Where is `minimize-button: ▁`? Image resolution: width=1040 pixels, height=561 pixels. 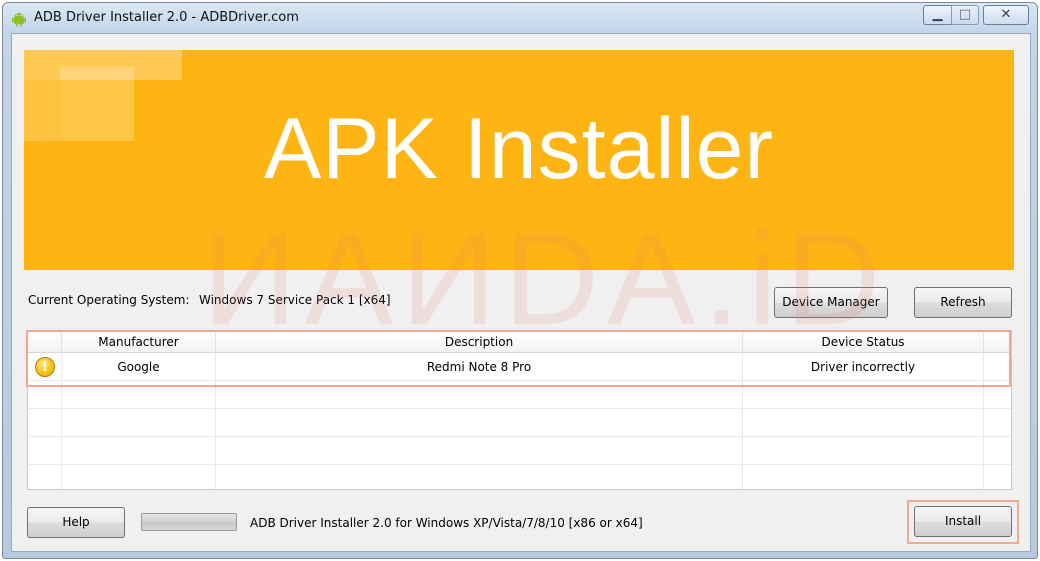
minimize-button: ▁ is located at coordinates (937, 15).